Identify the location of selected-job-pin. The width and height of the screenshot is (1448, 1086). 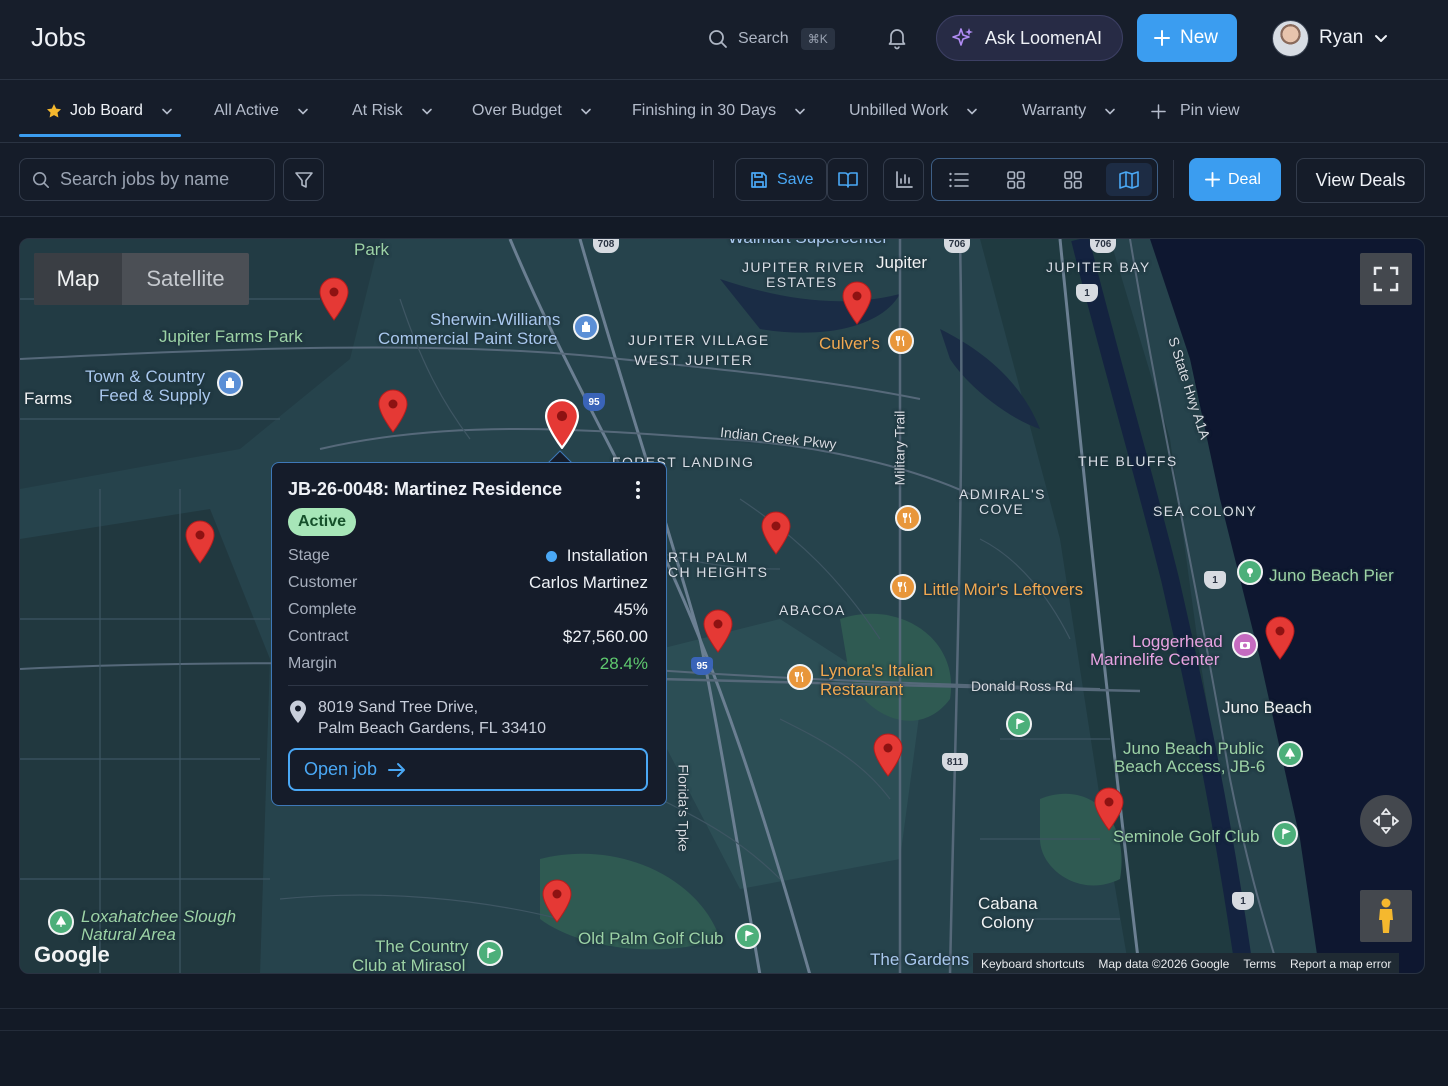
(562, 424).